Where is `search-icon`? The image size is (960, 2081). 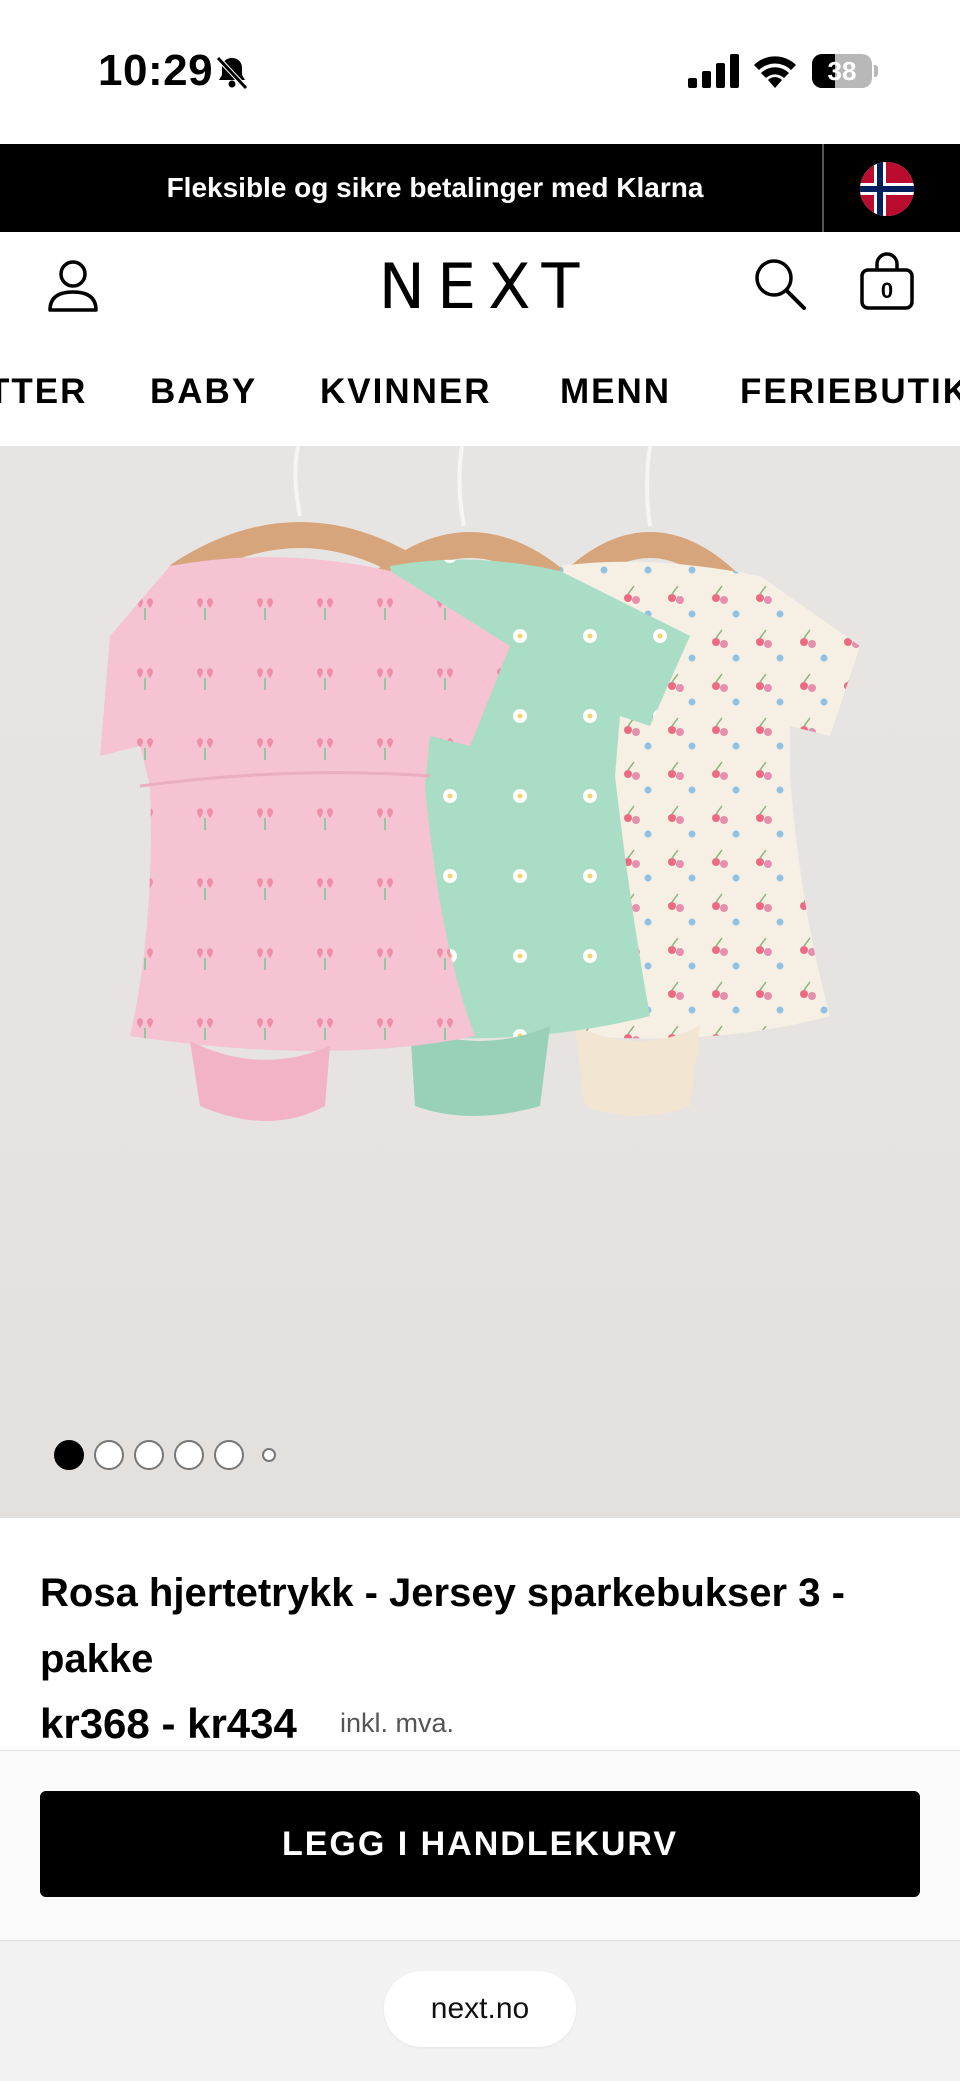 search-icon is located at coordinates (780, 284).